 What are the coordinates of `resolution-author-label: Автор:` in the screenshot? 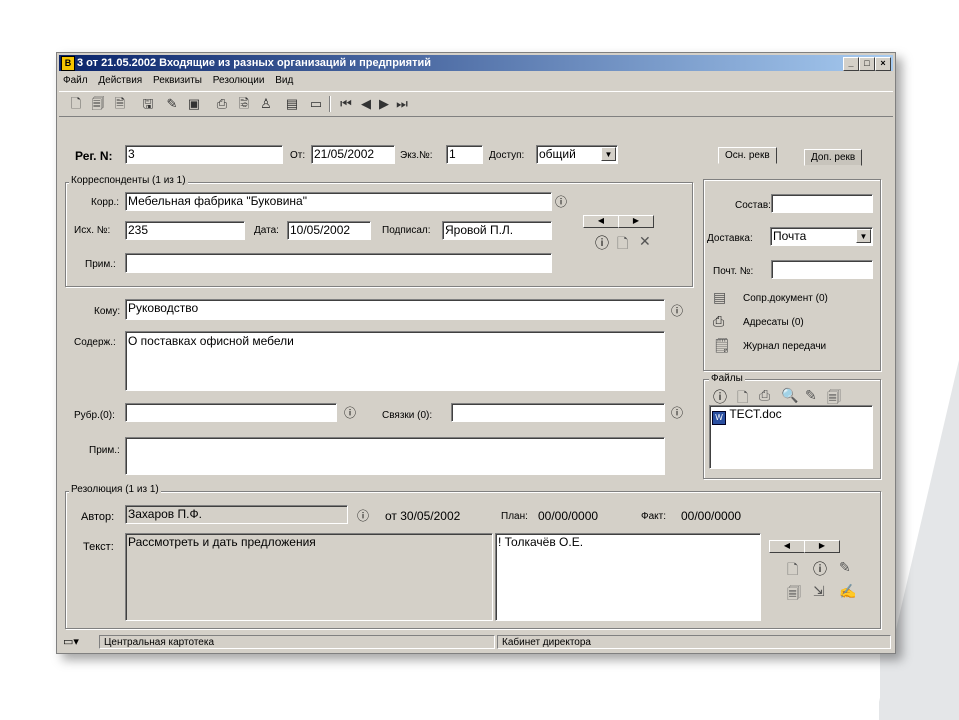 It's located at (98, 517).